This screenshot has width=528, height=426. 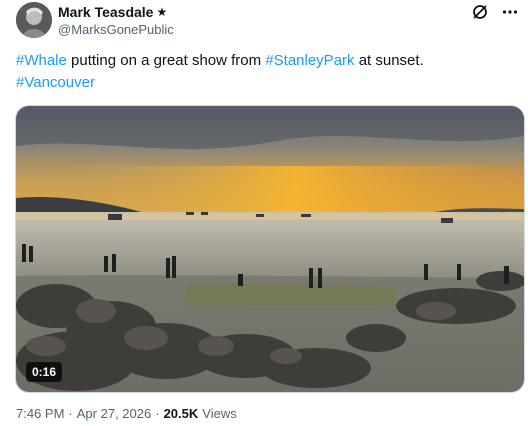 I want to click on author-handle: @MarksGonePublic, so click(x=116, y=29).